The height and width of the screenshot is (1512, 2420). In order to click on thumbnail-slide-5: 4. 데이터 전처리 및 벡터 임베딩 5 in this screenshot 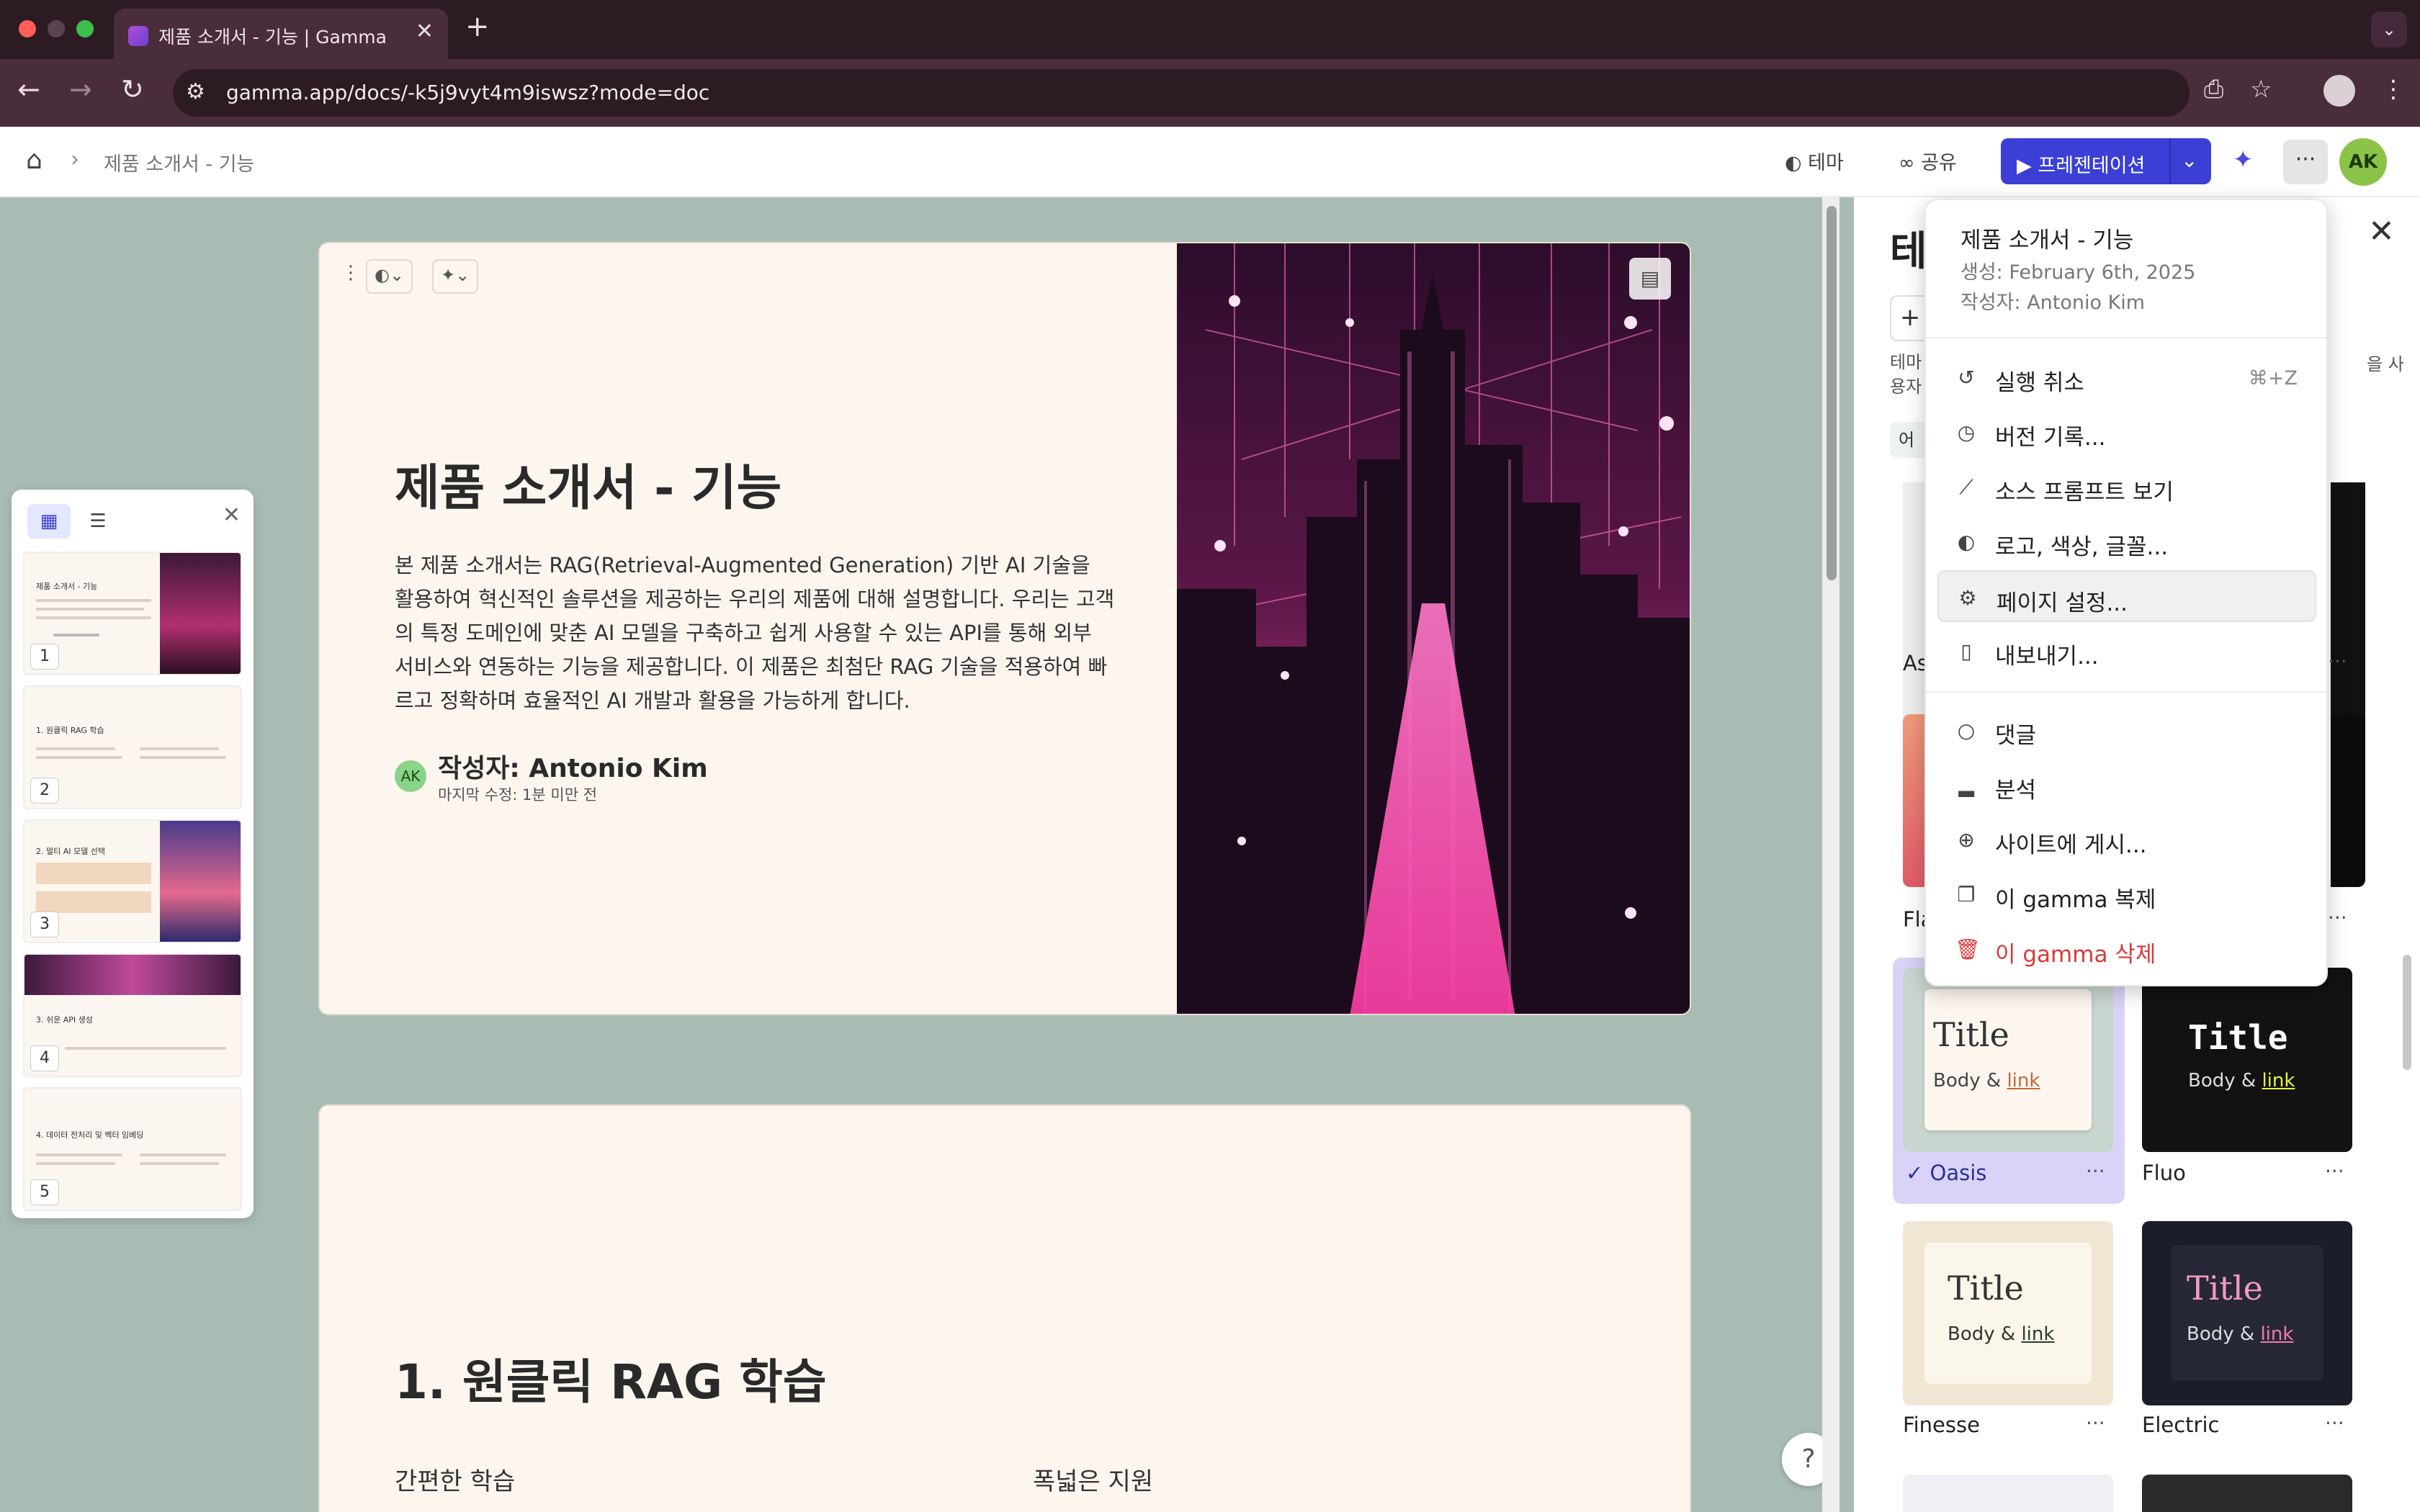, I will do `click(132, 1149)`.